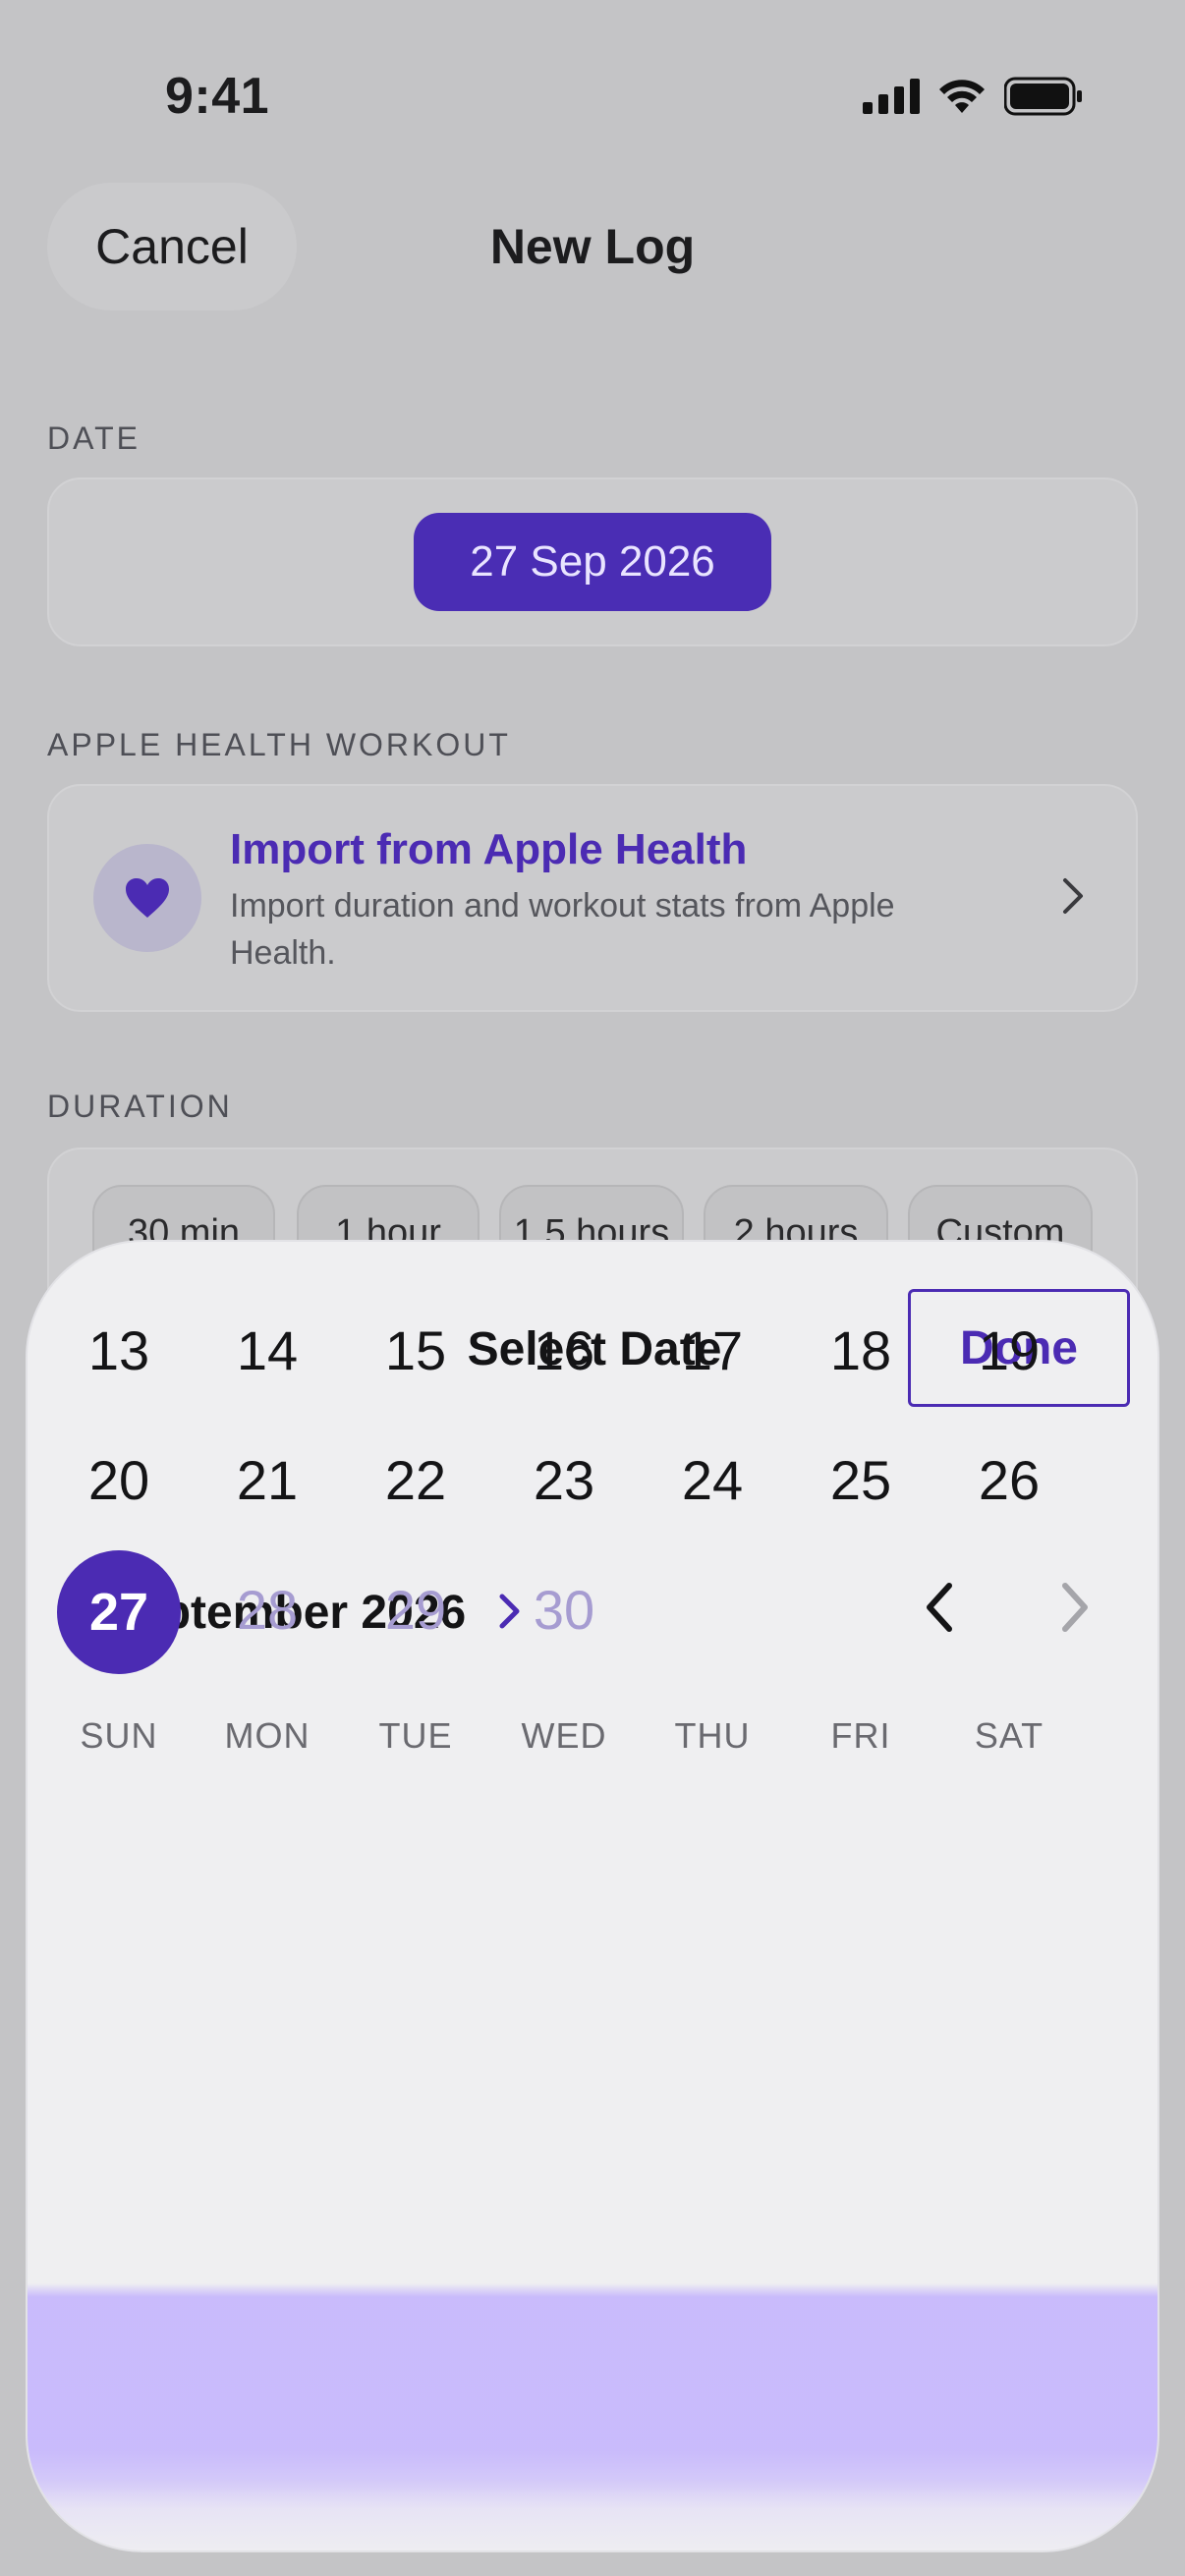 This screenshot has width=1185, height=2576. Describe the element at coordinates (119, 1480) in the screenshot. I see `calendar-day: 20` at that location.